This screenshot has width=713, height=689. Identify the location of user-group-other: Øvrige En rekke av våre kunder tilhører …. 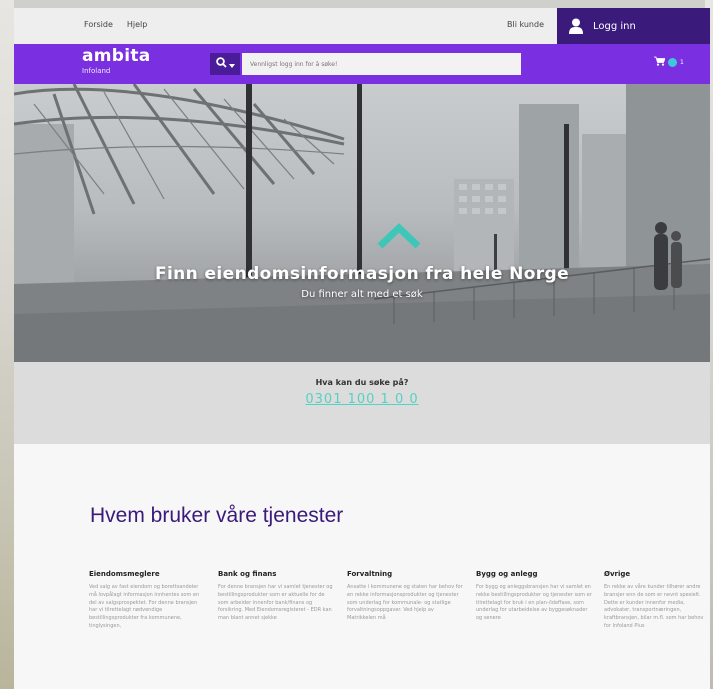
(657, 600).